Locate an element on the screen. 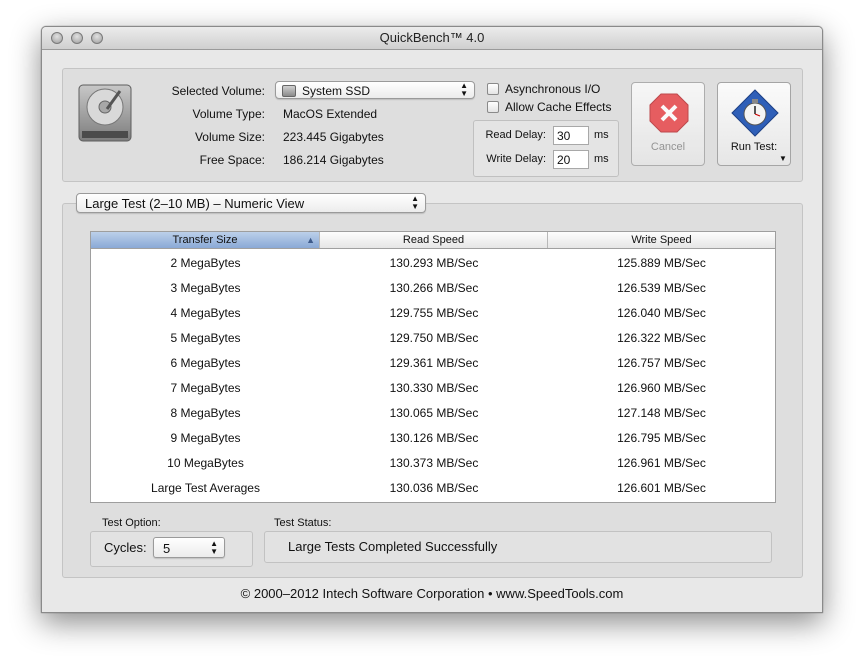 This screenshot has width=862, height=667. write-delay-input: 20 is located at coordinates (571, 159).